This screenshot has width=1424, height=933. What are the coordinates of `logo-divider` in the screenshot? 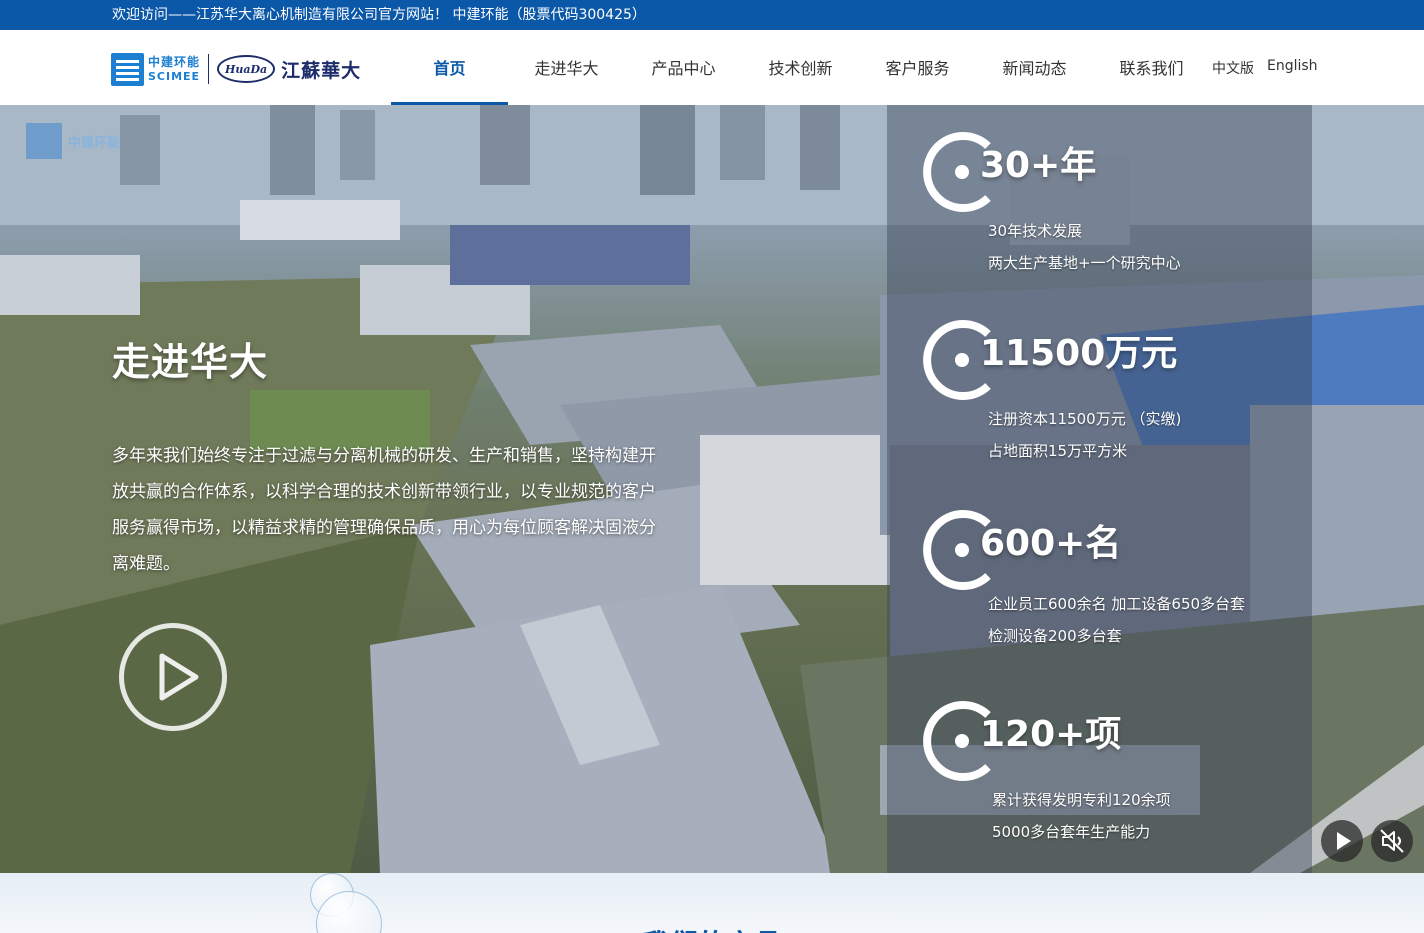 It's located at (209, 69).